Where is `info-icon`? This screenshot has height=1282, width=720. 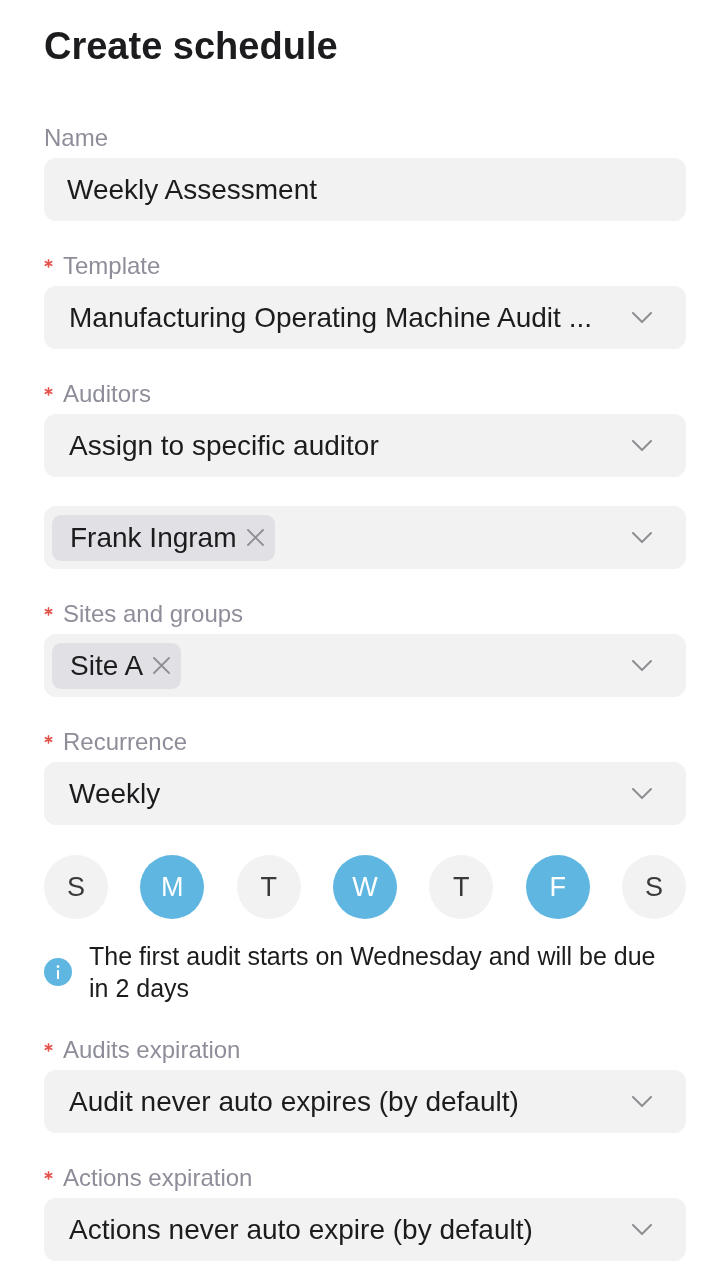
info-icon is located at coordinates (58, 972).